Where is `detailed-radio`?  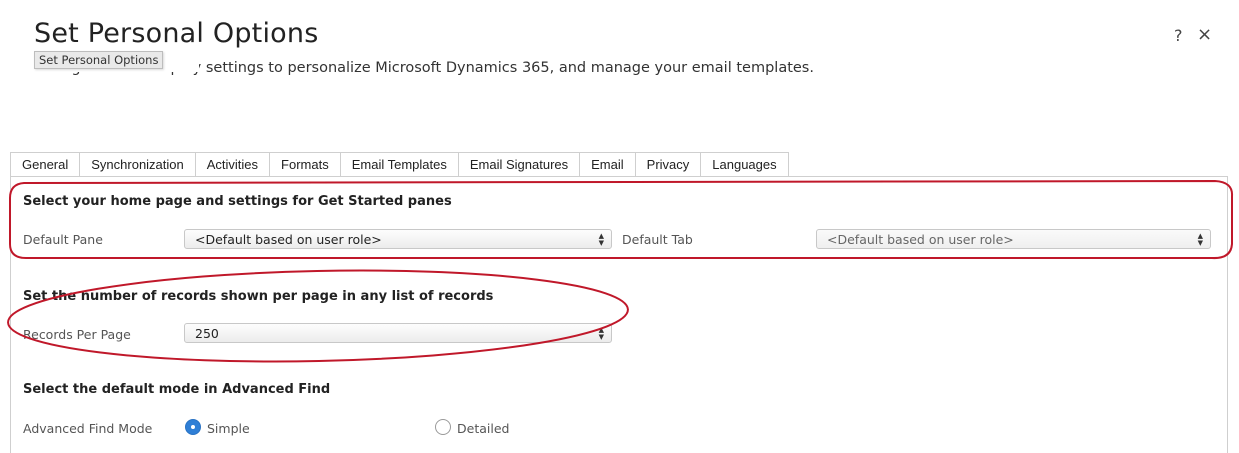
detailed-radio is located at coordinates (443, 427).